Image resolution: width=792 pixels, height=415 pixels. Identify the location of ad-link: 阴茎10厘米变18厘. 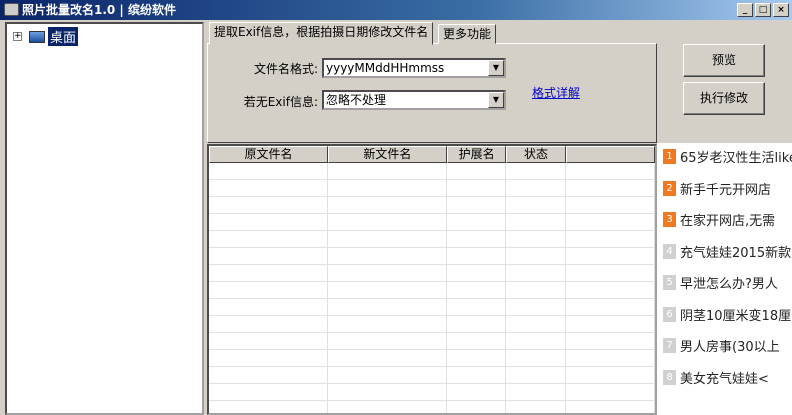
(735, 314).